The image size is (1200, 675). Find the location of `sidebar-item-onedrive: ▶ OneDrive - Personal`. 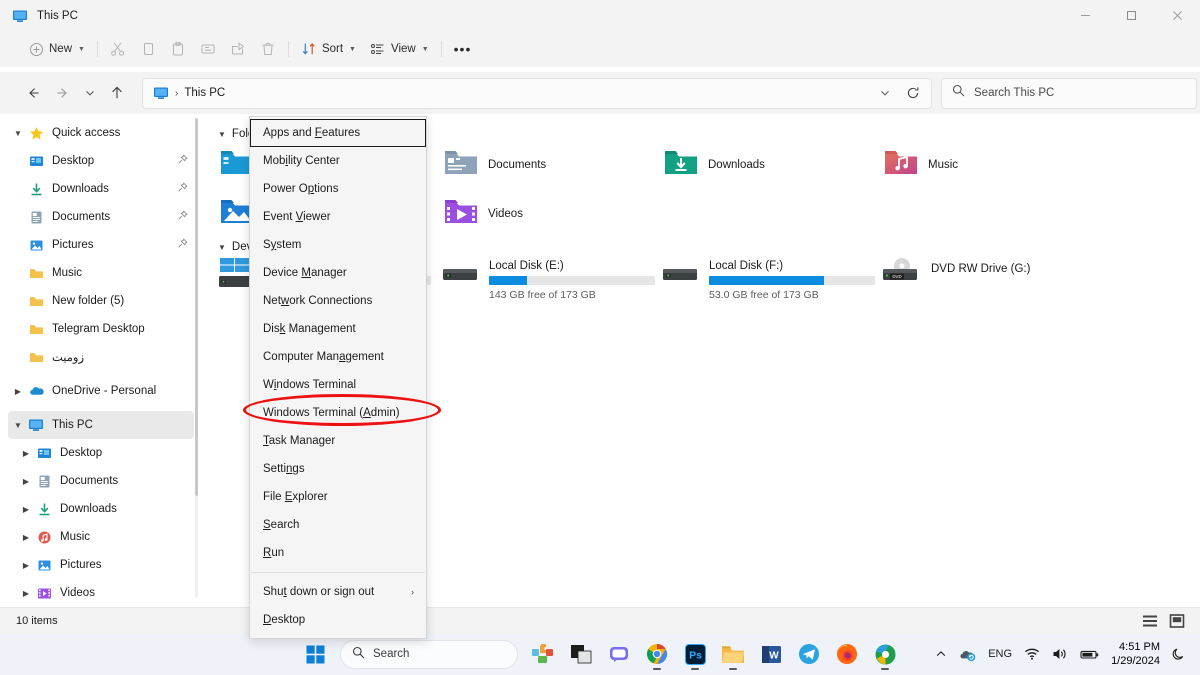

sidebar-item-onedrive: ▶ OneDrive - Personal is located at coordinates (101, 391).